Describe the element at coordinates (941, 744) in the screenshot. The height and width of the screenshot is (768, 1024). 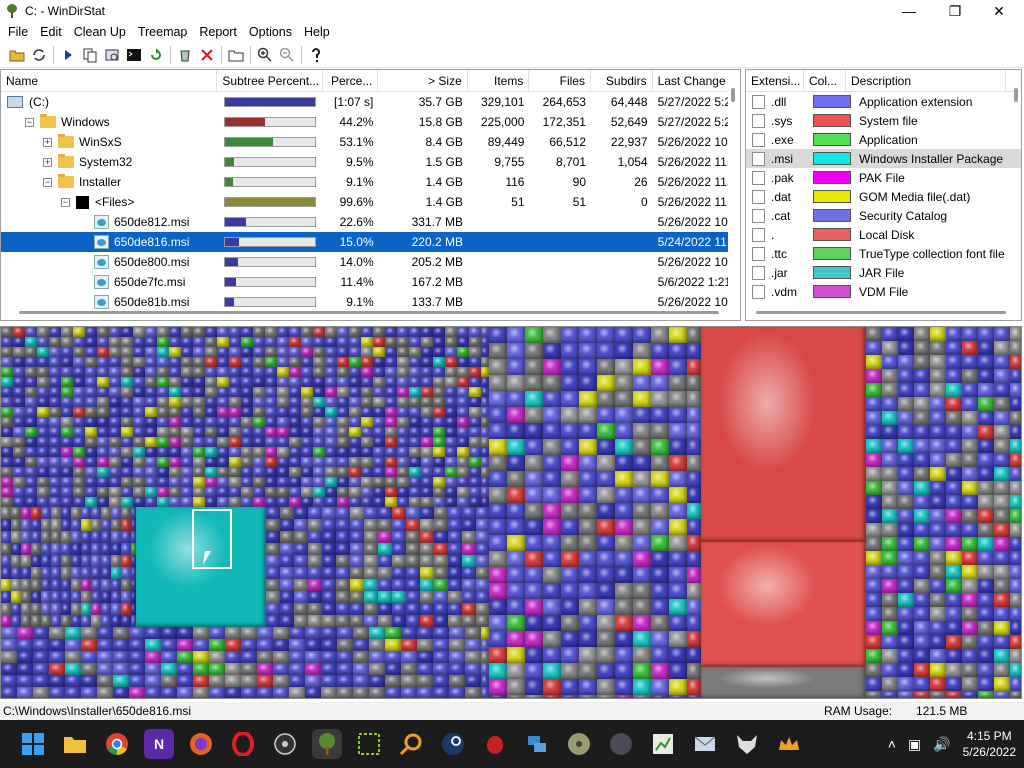
I see `volume-icon: 🔊` at that location.